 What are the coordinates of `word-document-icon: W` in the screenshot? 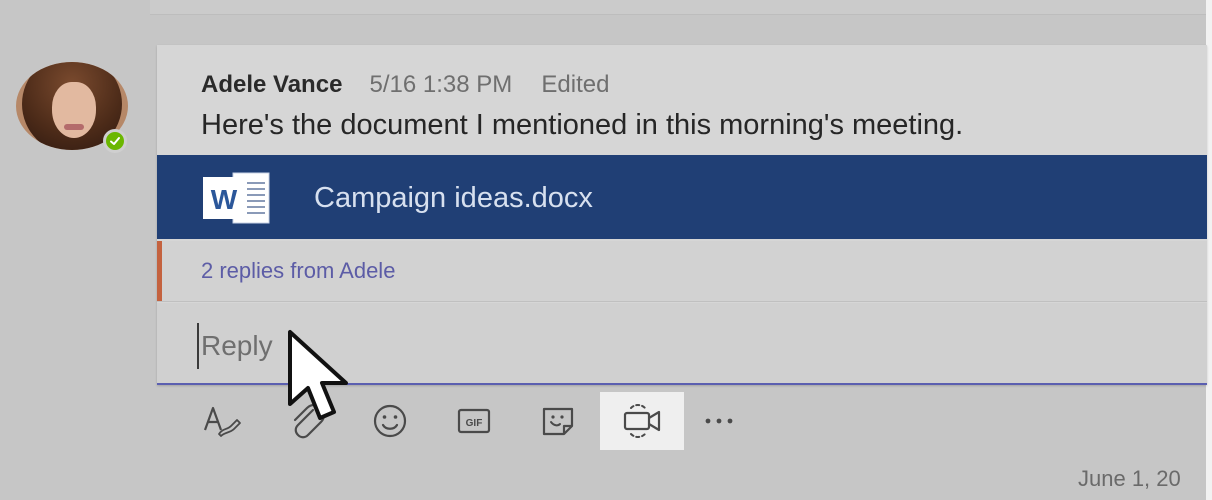 It's located at (236, 198).